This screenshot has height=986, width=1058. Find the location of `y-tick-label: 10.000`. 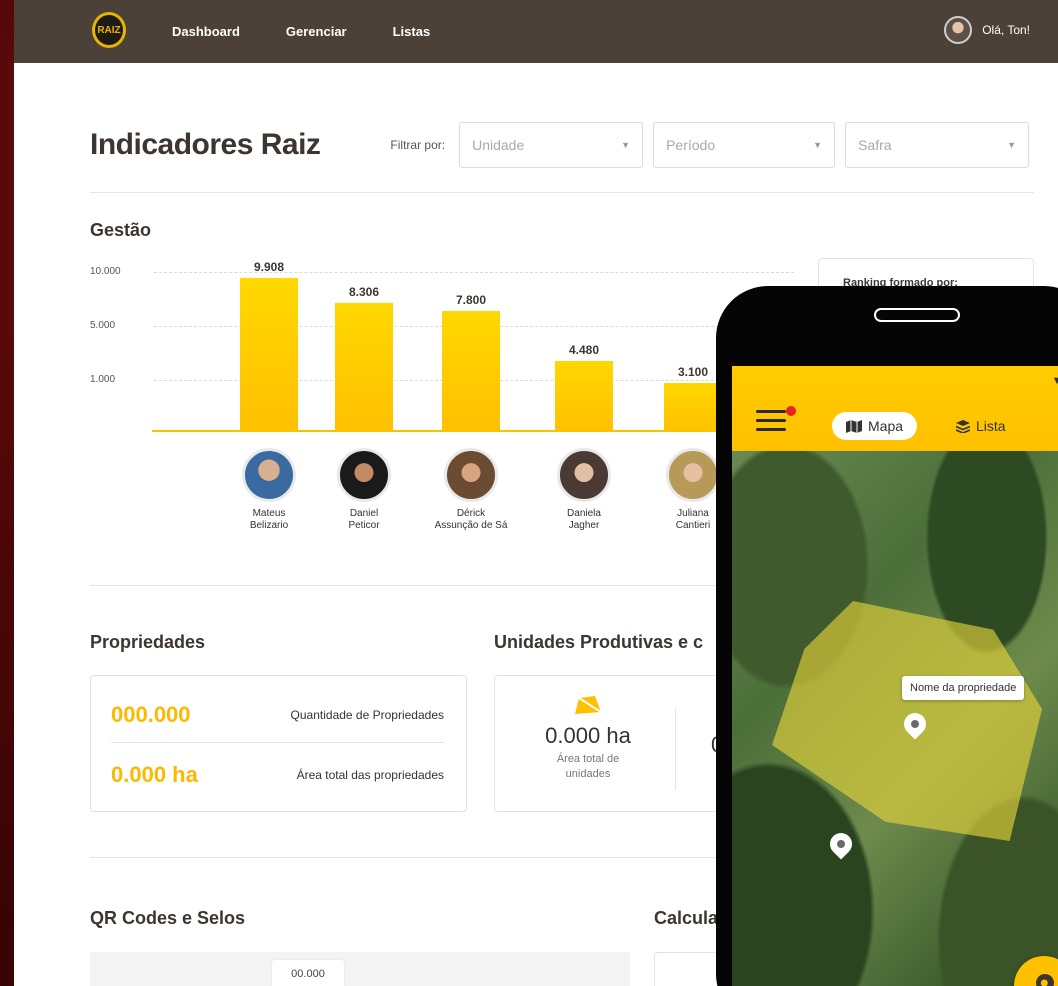

y-tick-label: 10.000 is located at coordinates (105, 271).